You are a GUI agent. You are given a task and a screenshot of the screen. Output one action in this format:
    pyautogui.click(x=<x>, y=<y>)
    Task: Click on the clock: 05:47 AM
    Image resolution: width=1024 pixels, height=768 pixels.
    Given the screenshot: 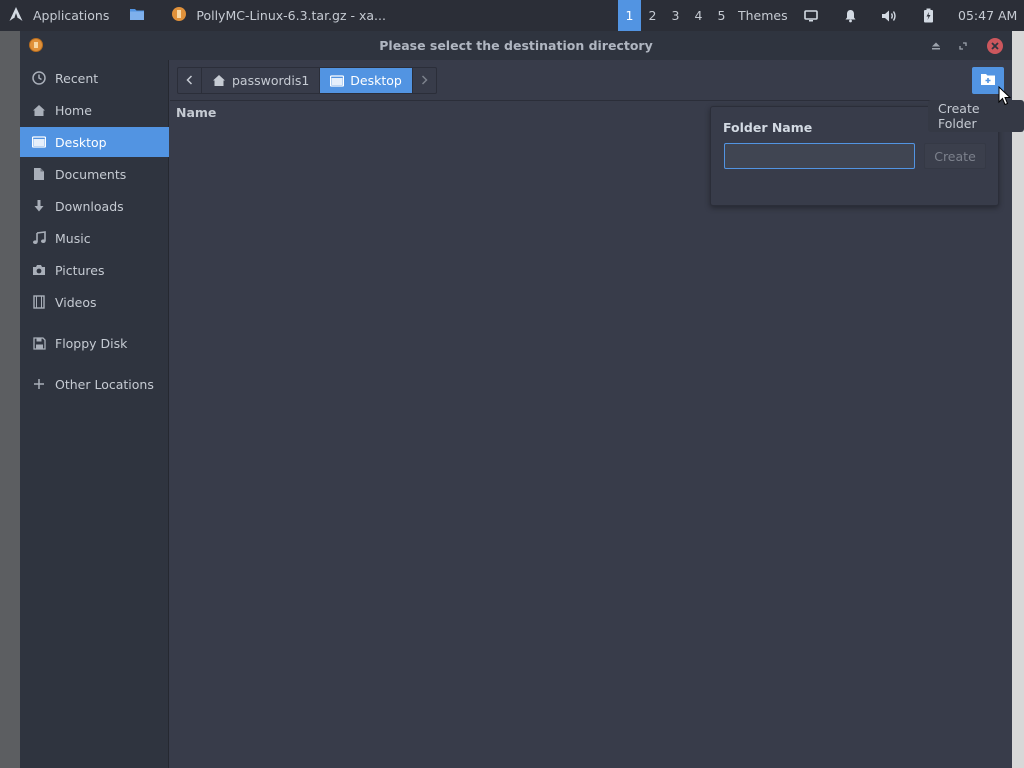 What is the action you would take?
    pyautogui.click(x=987, y=15)
    